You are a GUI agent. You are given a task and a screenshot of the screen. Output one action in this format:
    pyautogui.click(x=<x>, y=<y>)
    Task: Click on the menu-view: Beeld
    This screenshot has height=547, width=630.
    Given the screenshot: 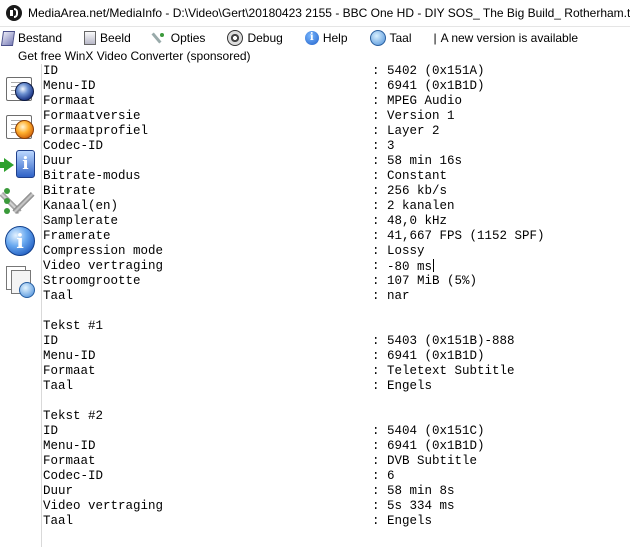 What is the action you would take?
    pyautogui.click(x=107, y=38)
    